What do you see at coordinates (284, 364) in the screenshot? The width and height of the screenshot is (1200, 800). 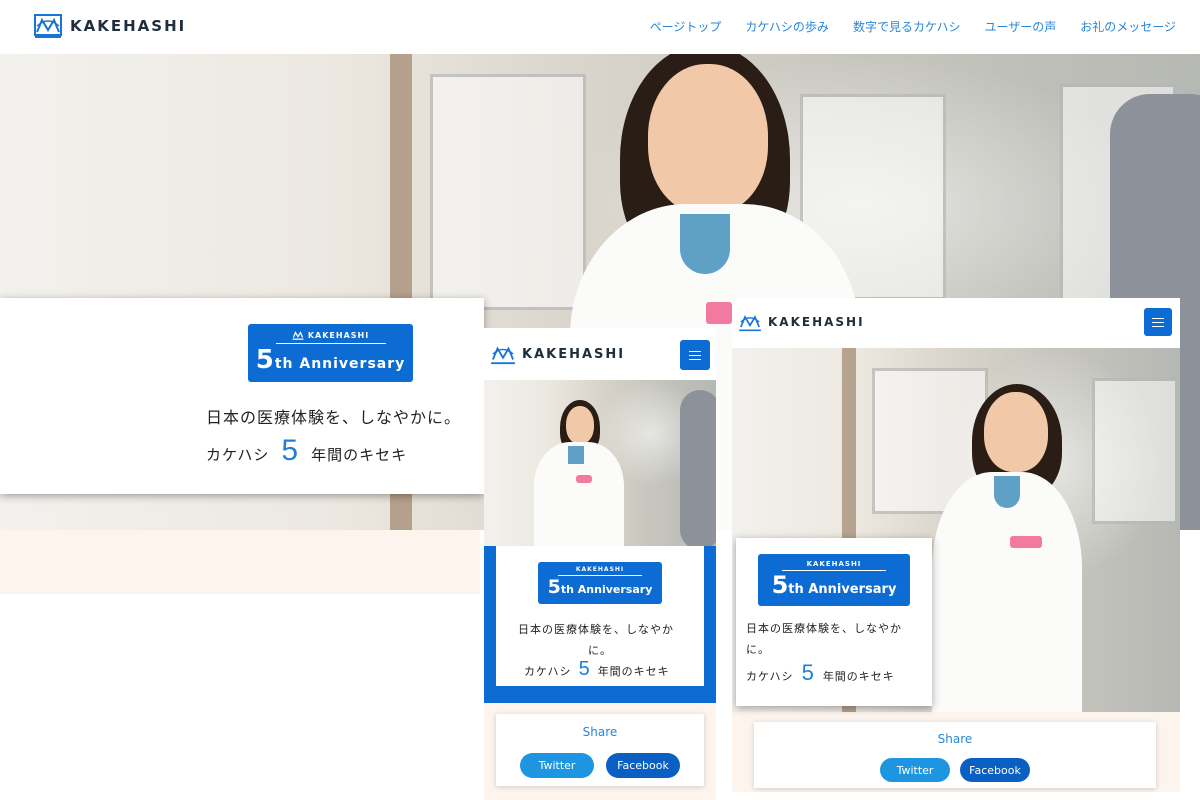 I see `anniversary-suffix: th` at bounding box center [284, 364].